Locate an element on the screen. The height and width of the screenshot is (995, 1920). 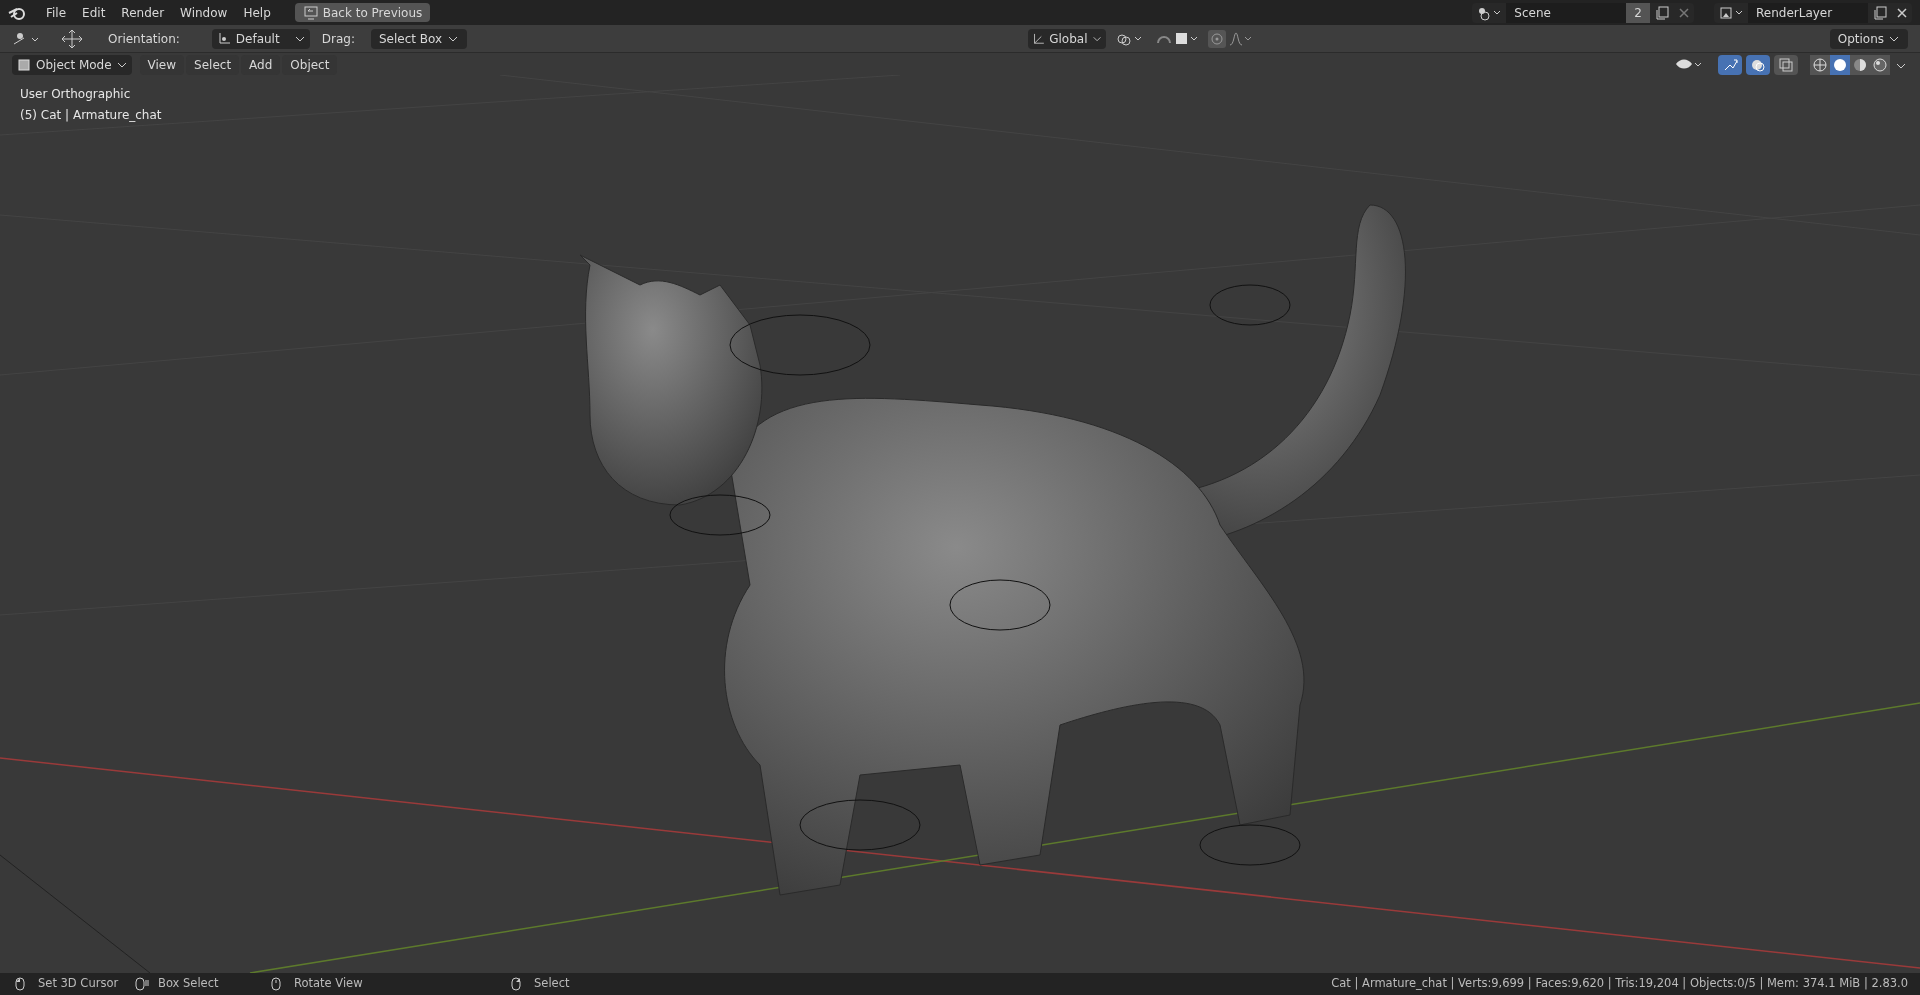
menu-item: Window is located at coordinates (204, 12).